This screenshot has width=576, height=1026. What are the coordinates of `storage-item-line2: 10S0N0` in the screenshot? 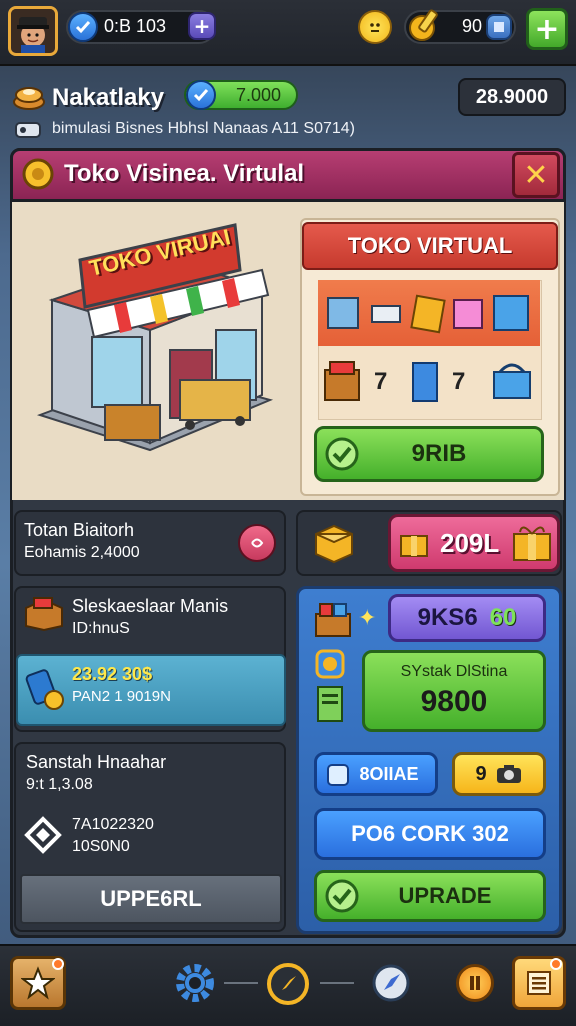 It's located at (101, 846).